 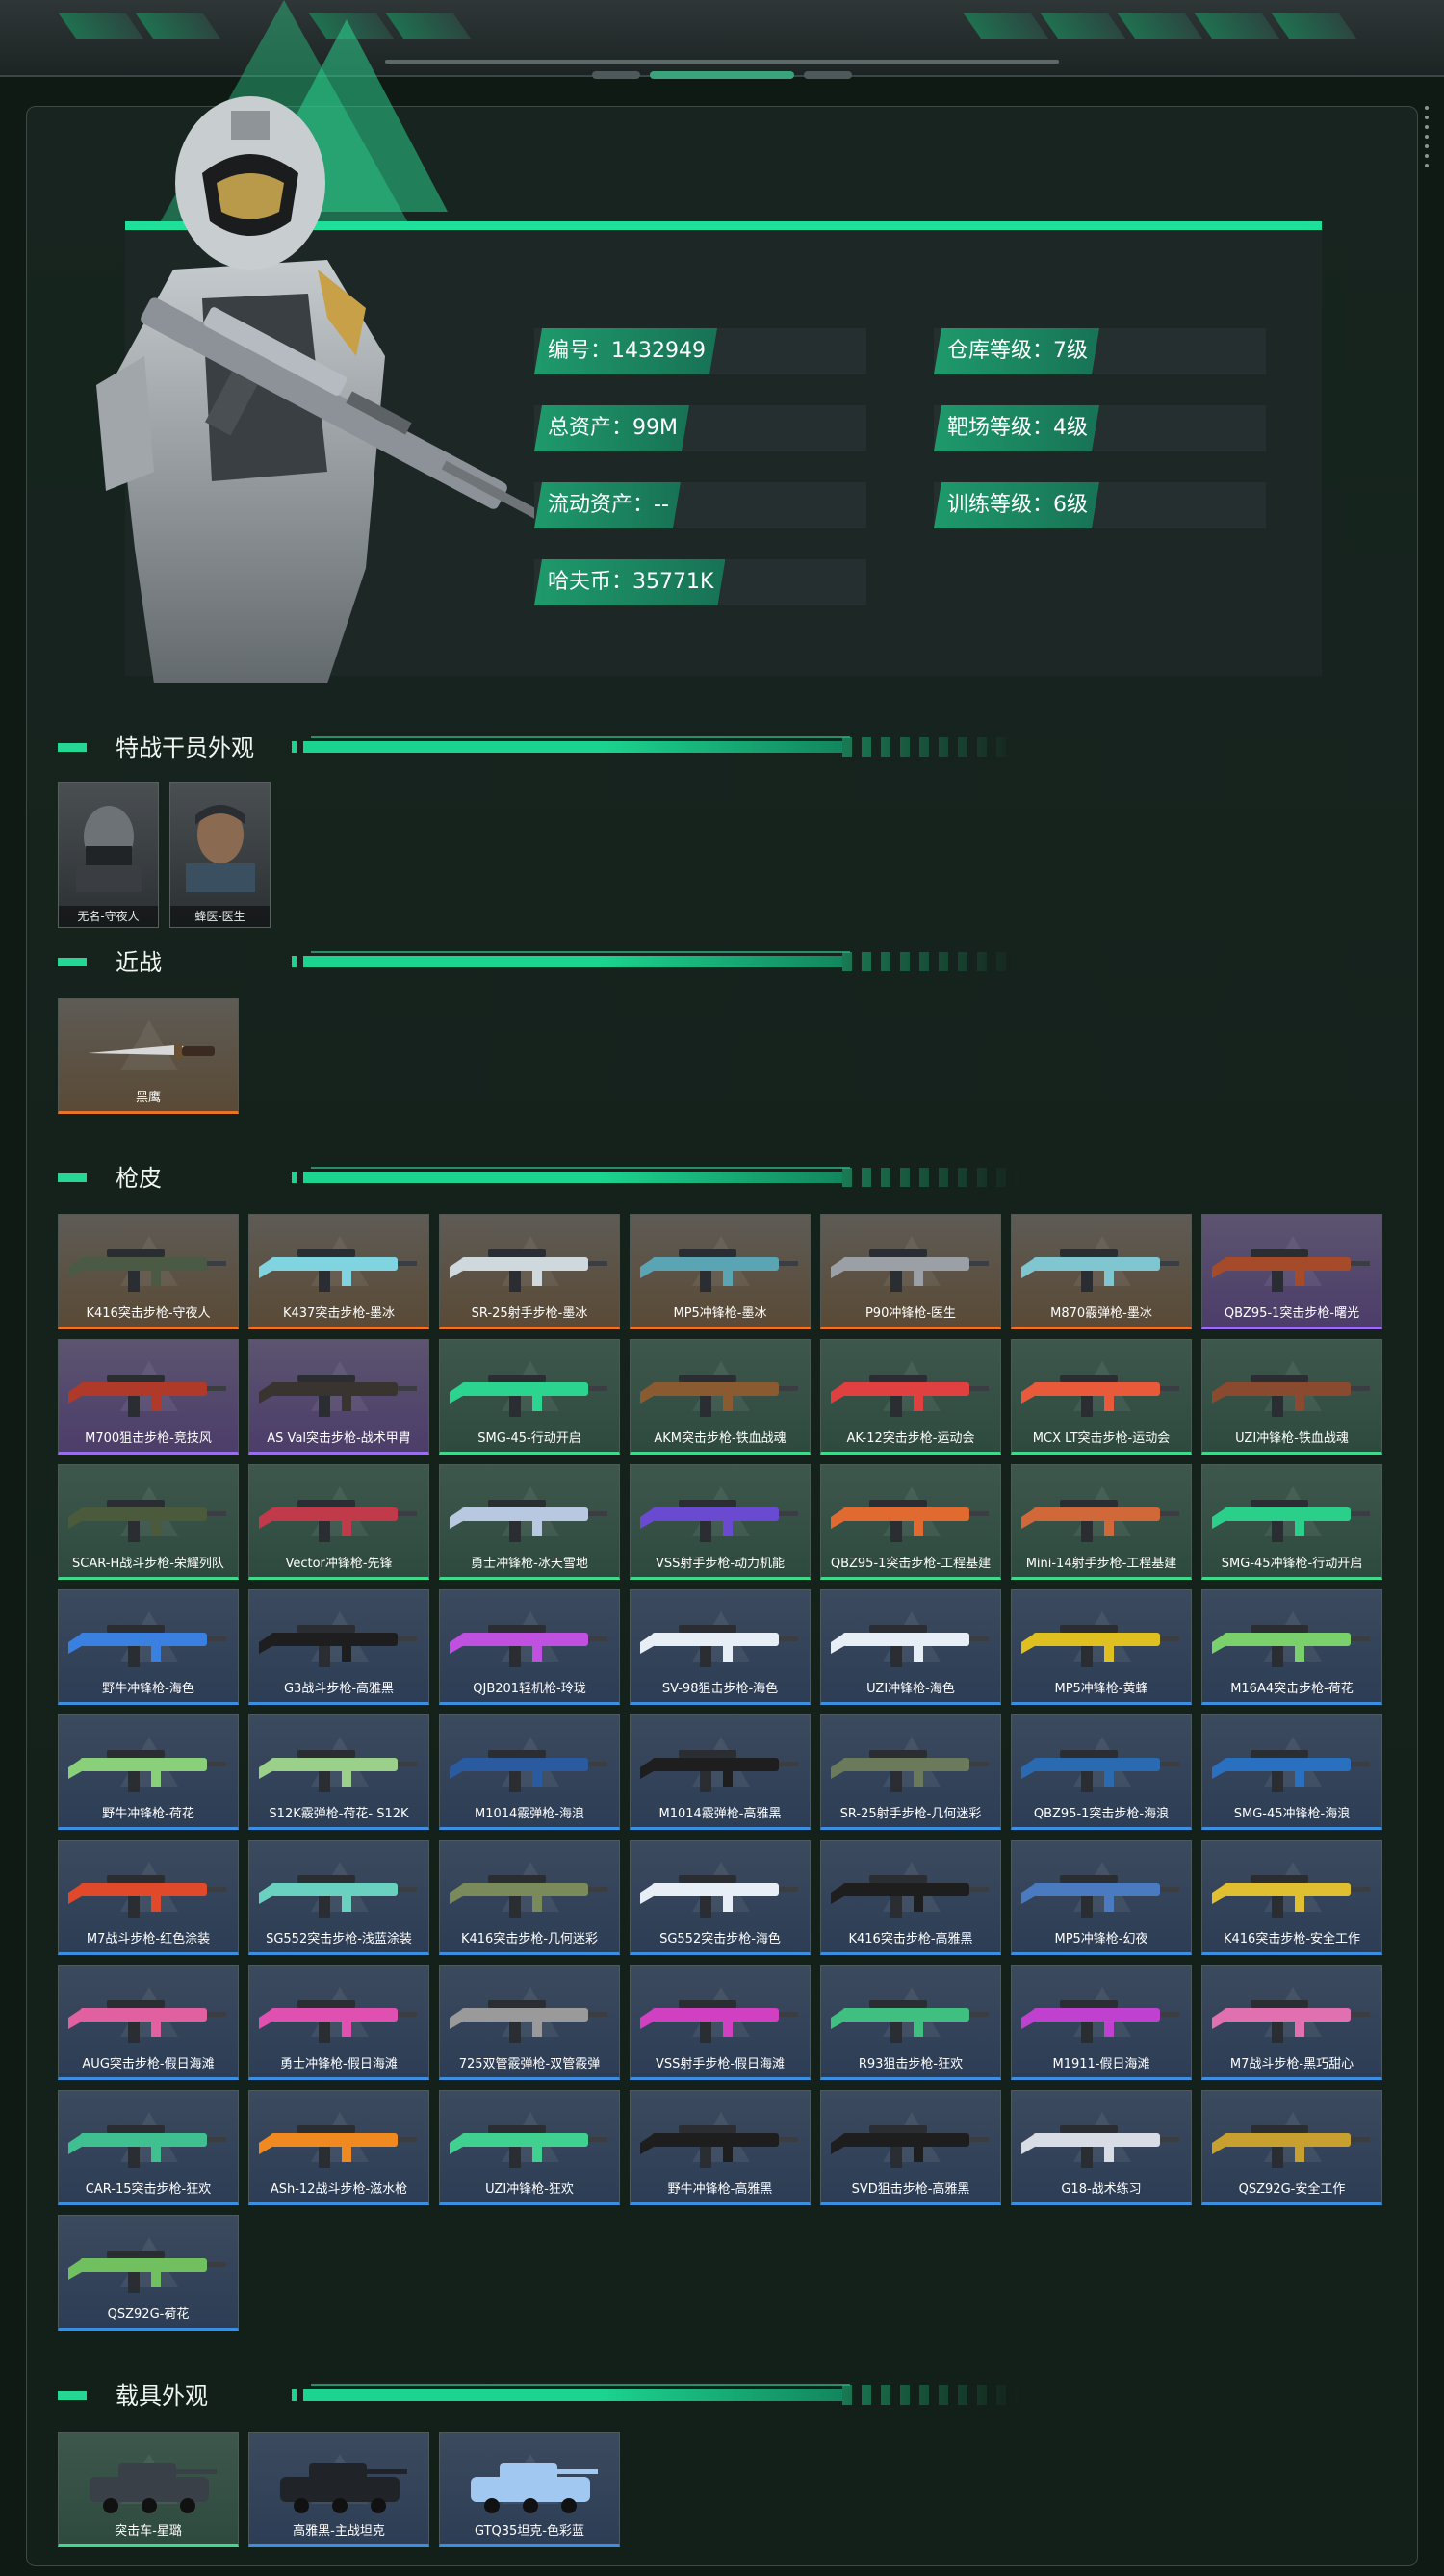 What do you see at coordinates (343, 2488) in the screenshot?
I see `vehicle-image` at bounding box center [343, 2488].